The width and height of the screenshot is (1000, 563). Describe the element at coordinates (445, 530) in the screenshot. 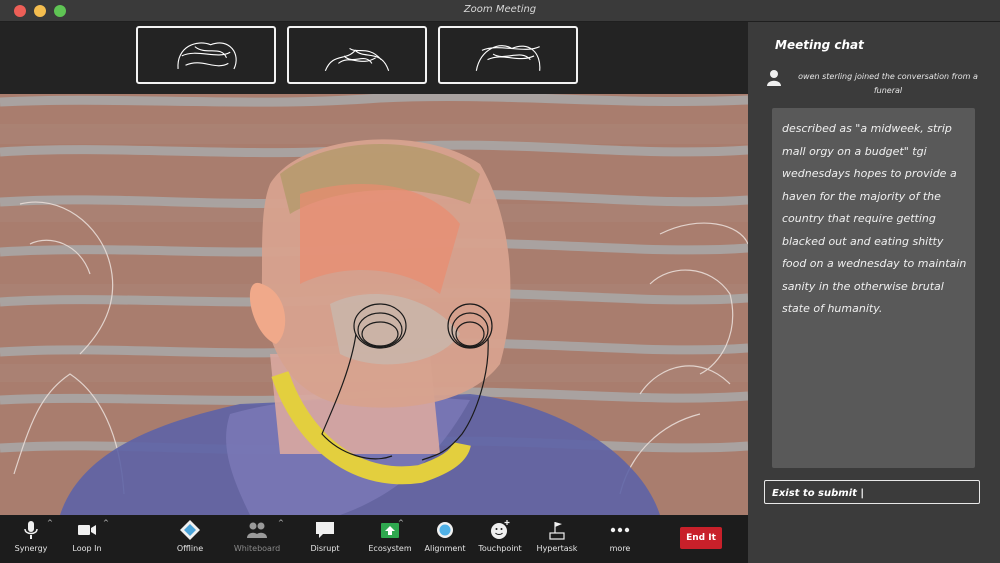

I see `circle-icon` at that location.